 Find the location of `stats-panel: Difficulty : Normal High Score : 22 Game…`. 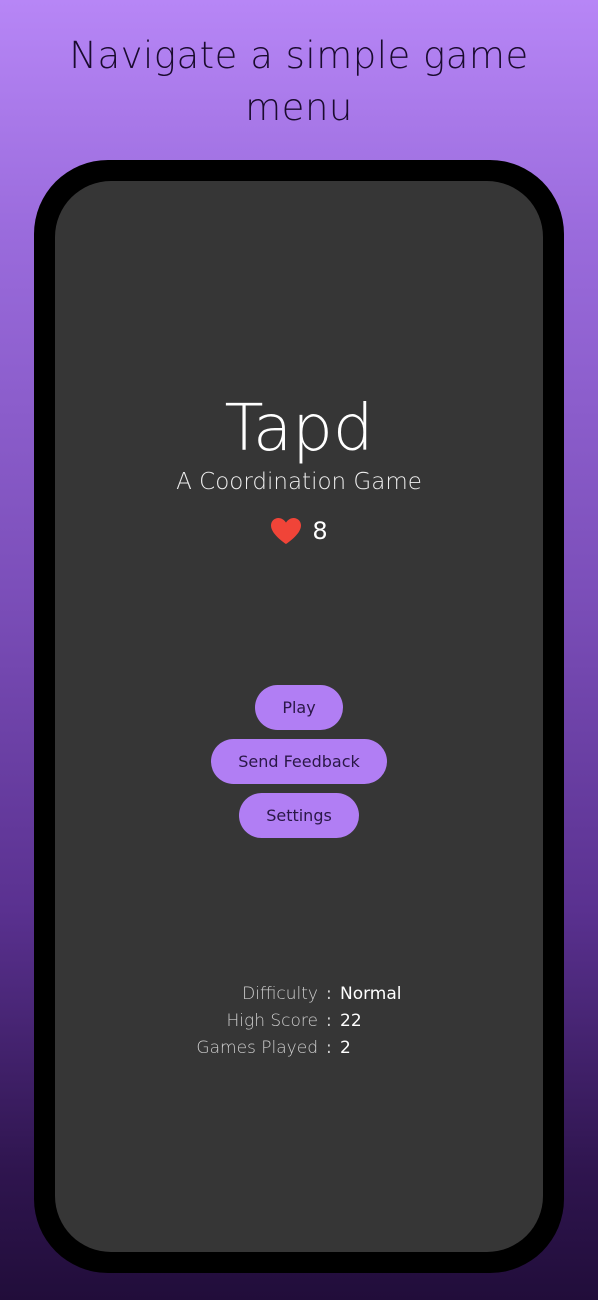

stats-panel: Difficulty : Normal High Score : 22 Game… is located at coordinates (299, 1021).